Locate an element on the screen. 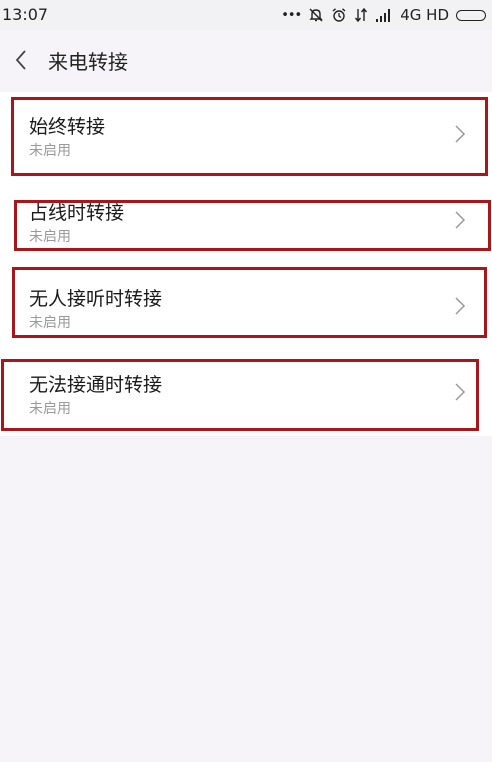 Image resolution: width=492 pixels, height=762 pixels. highlight-box-unreachable is located at coordinates (240, 395).